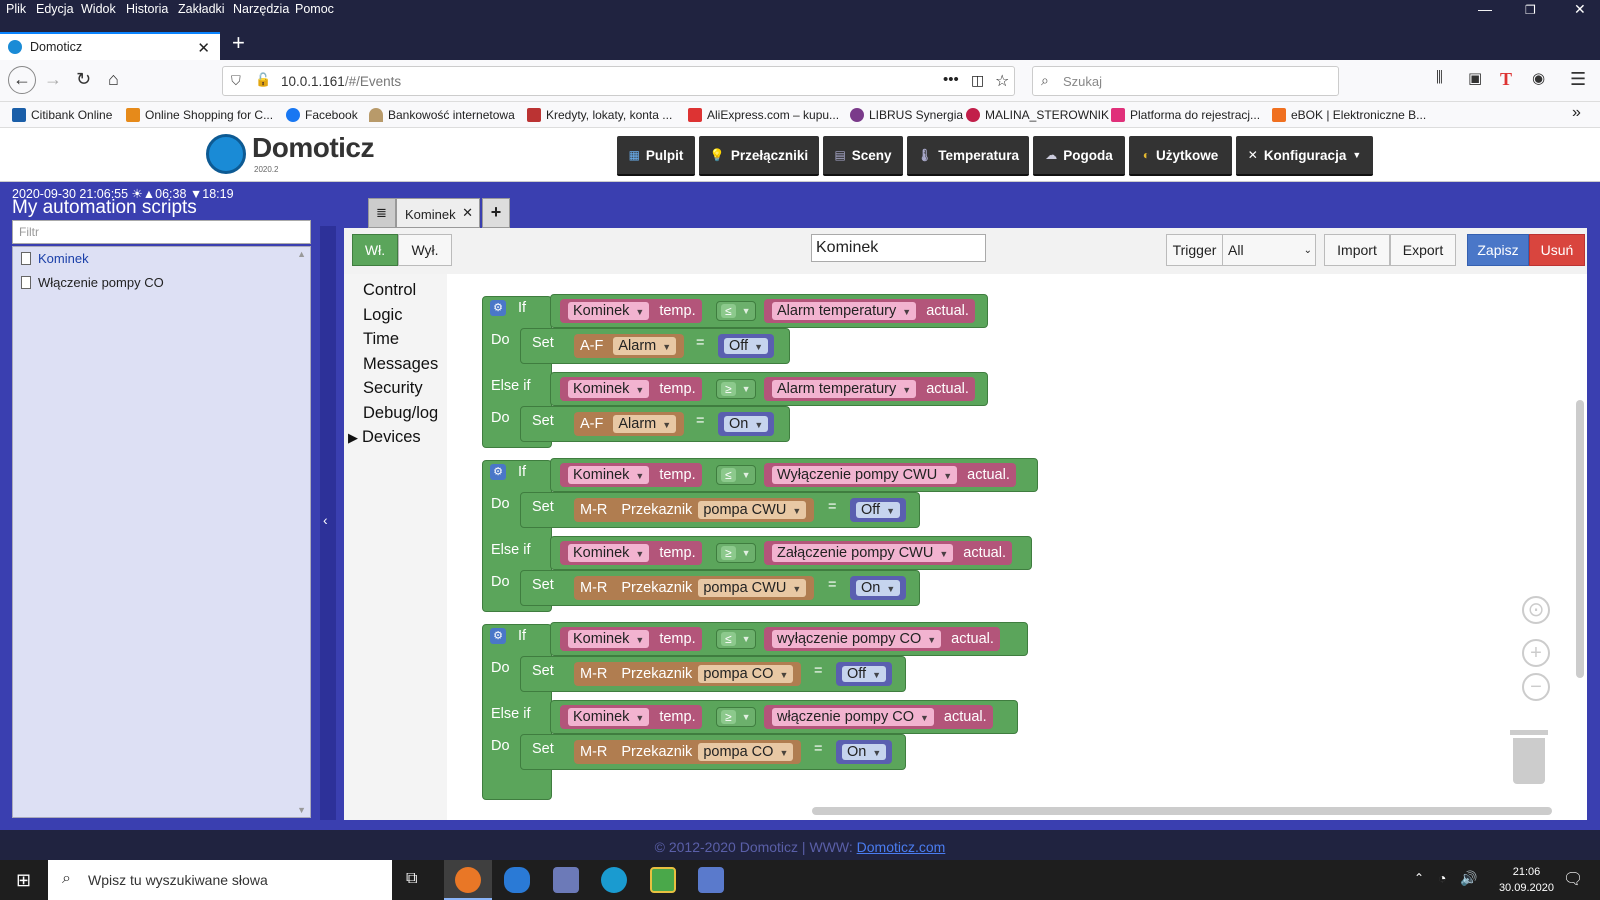 The height and width of the screenshot is (900, 1600). What do you see at coordinates (389, 290) in the screenshot?
I see `toolbox-control: Control` at bounding box center [389, 290].